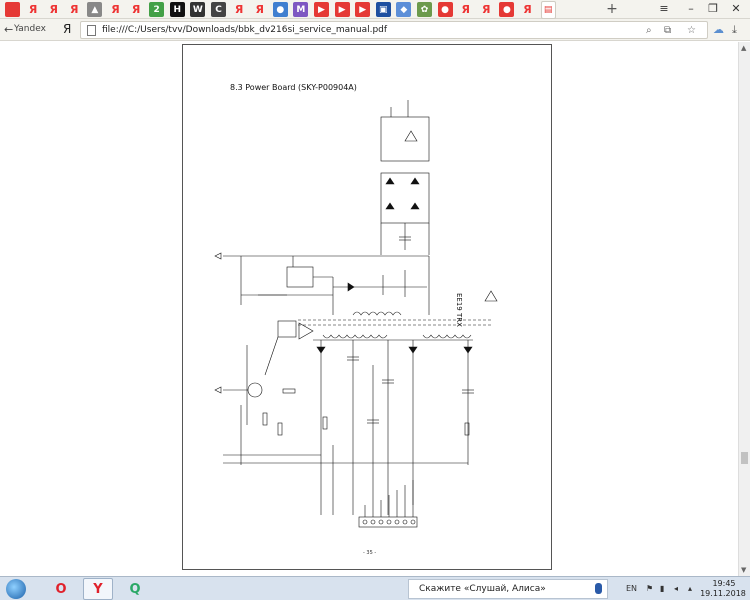 This screenshot has width=750, height=600. I want to click on scroll-thumb, so click(744, 458).